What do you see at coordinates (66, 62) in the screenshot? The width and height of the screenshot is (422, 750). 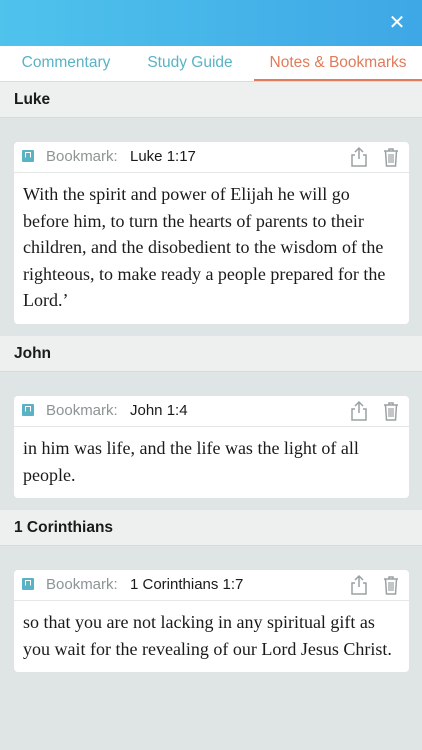 I see `tab-commentary: Commentary` at bounding box center [66, 62].